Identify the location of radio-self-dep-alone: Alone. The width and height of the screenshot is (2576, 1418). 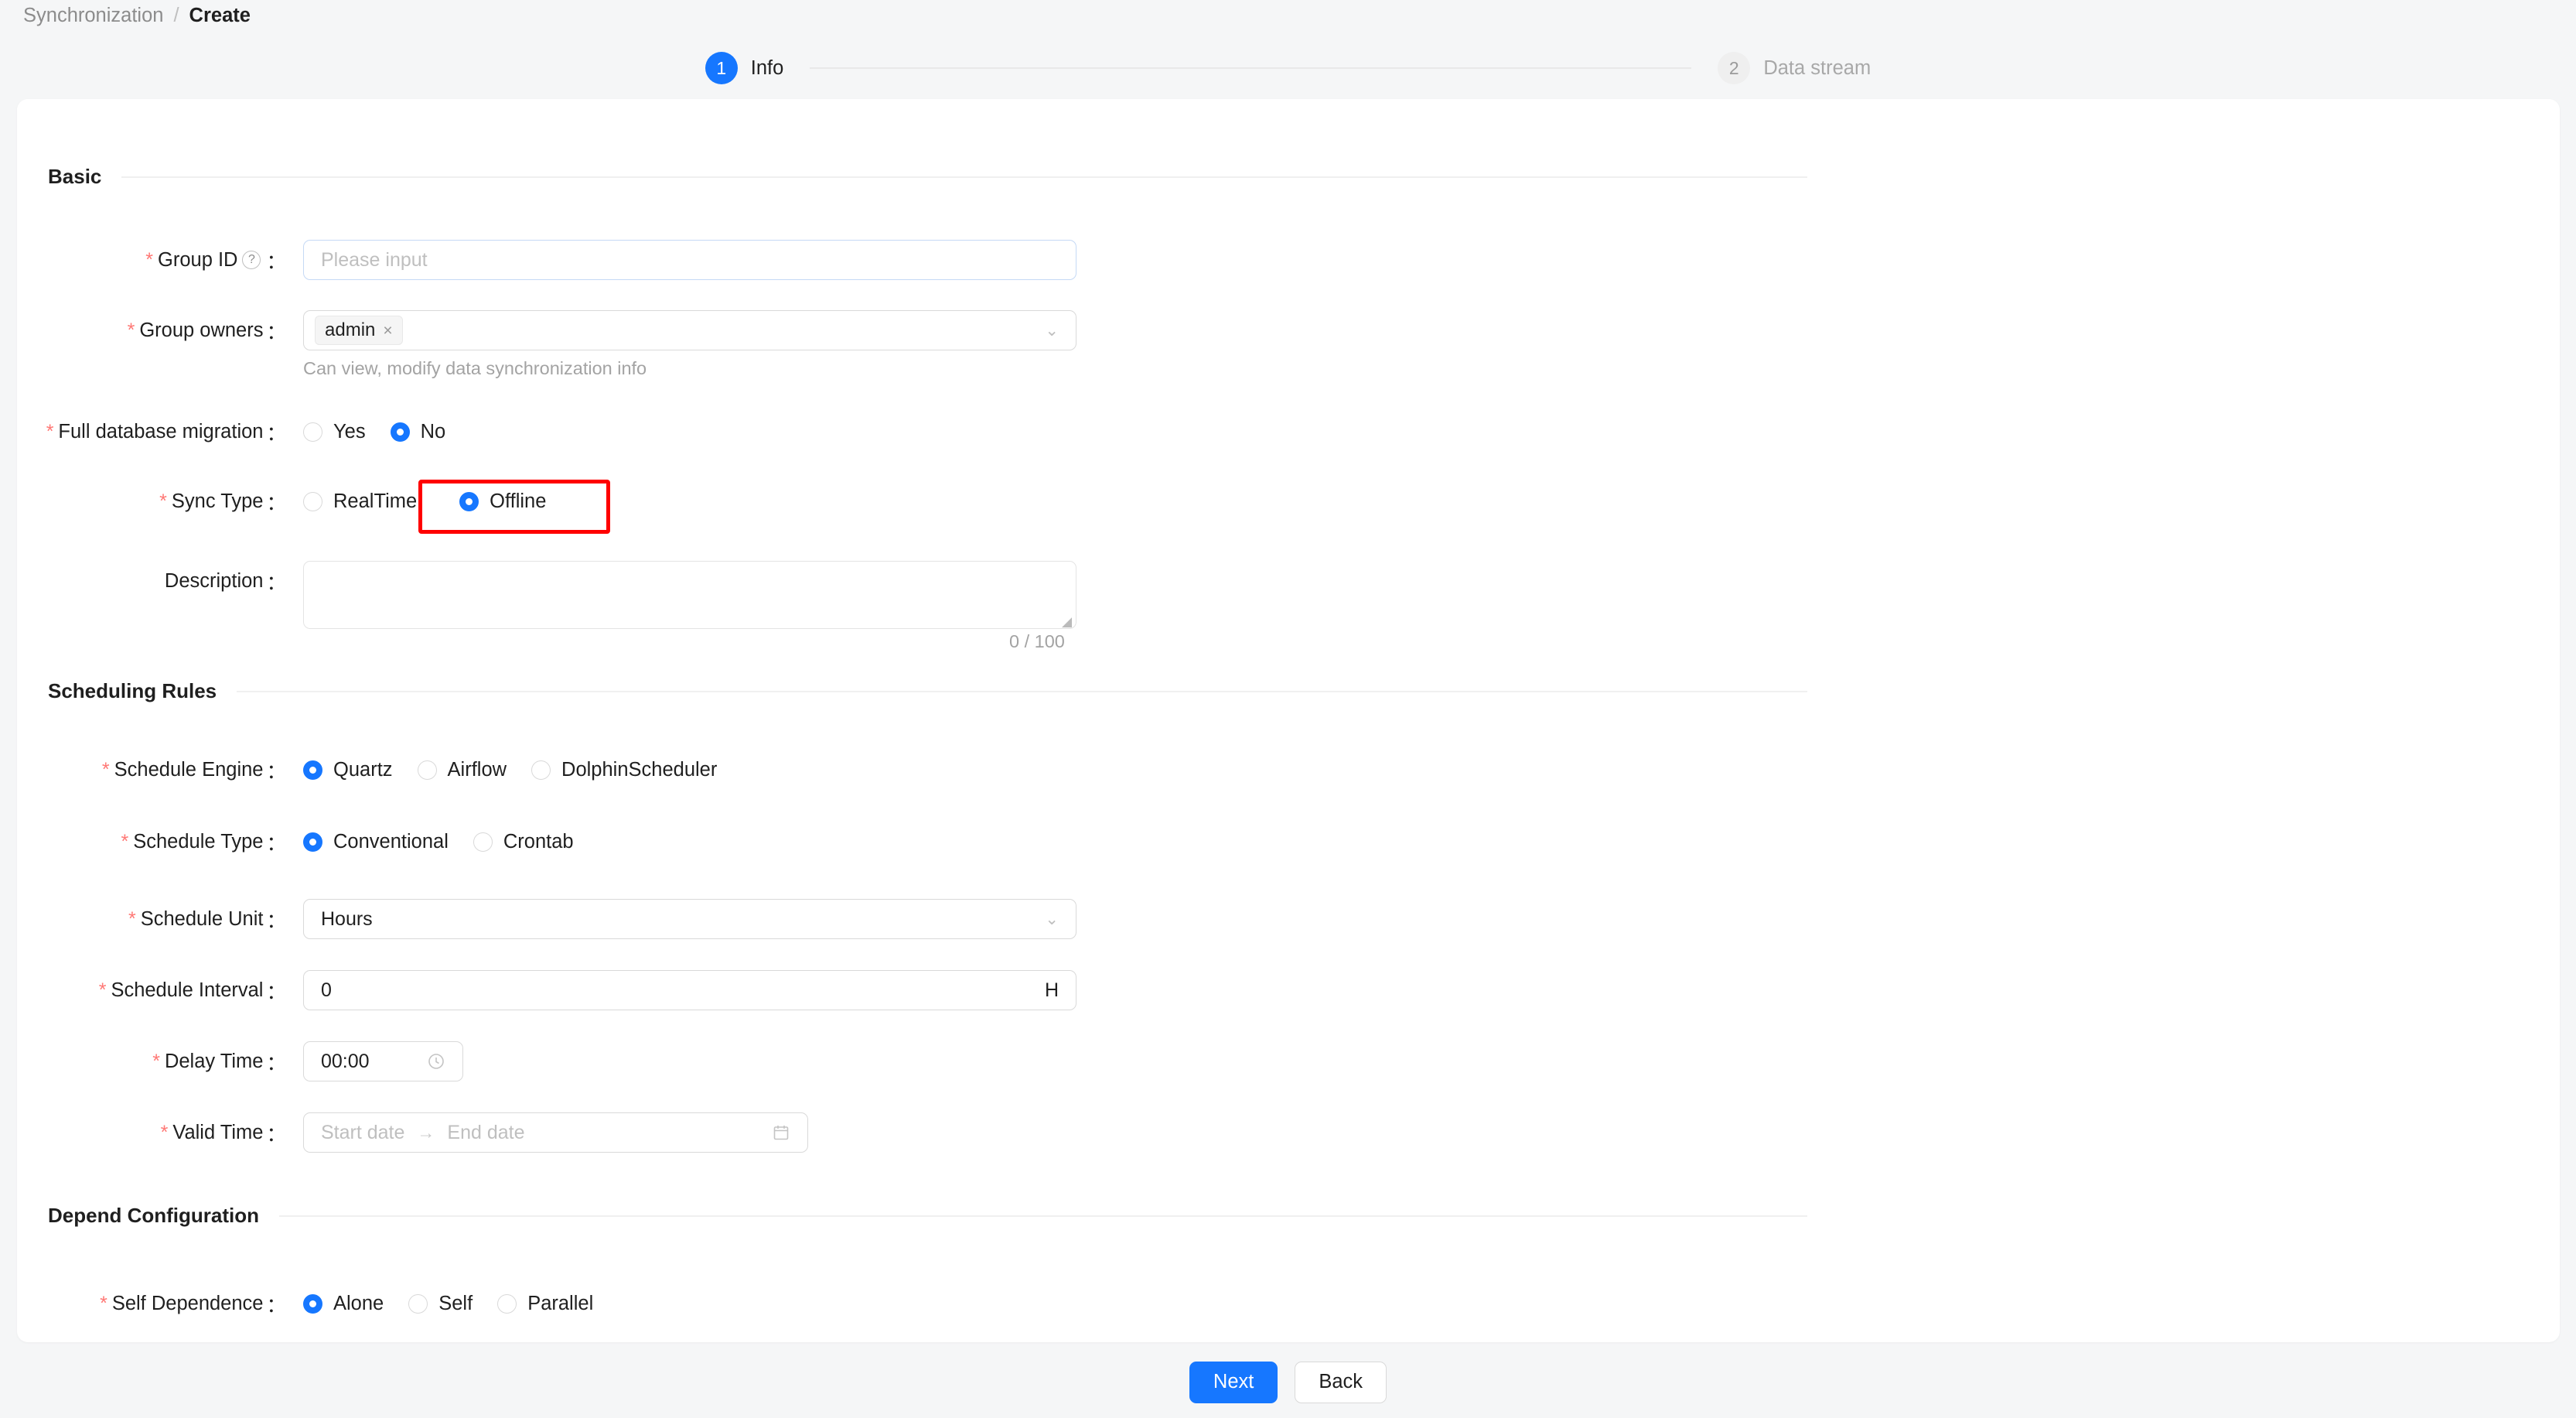
(344, 1304).